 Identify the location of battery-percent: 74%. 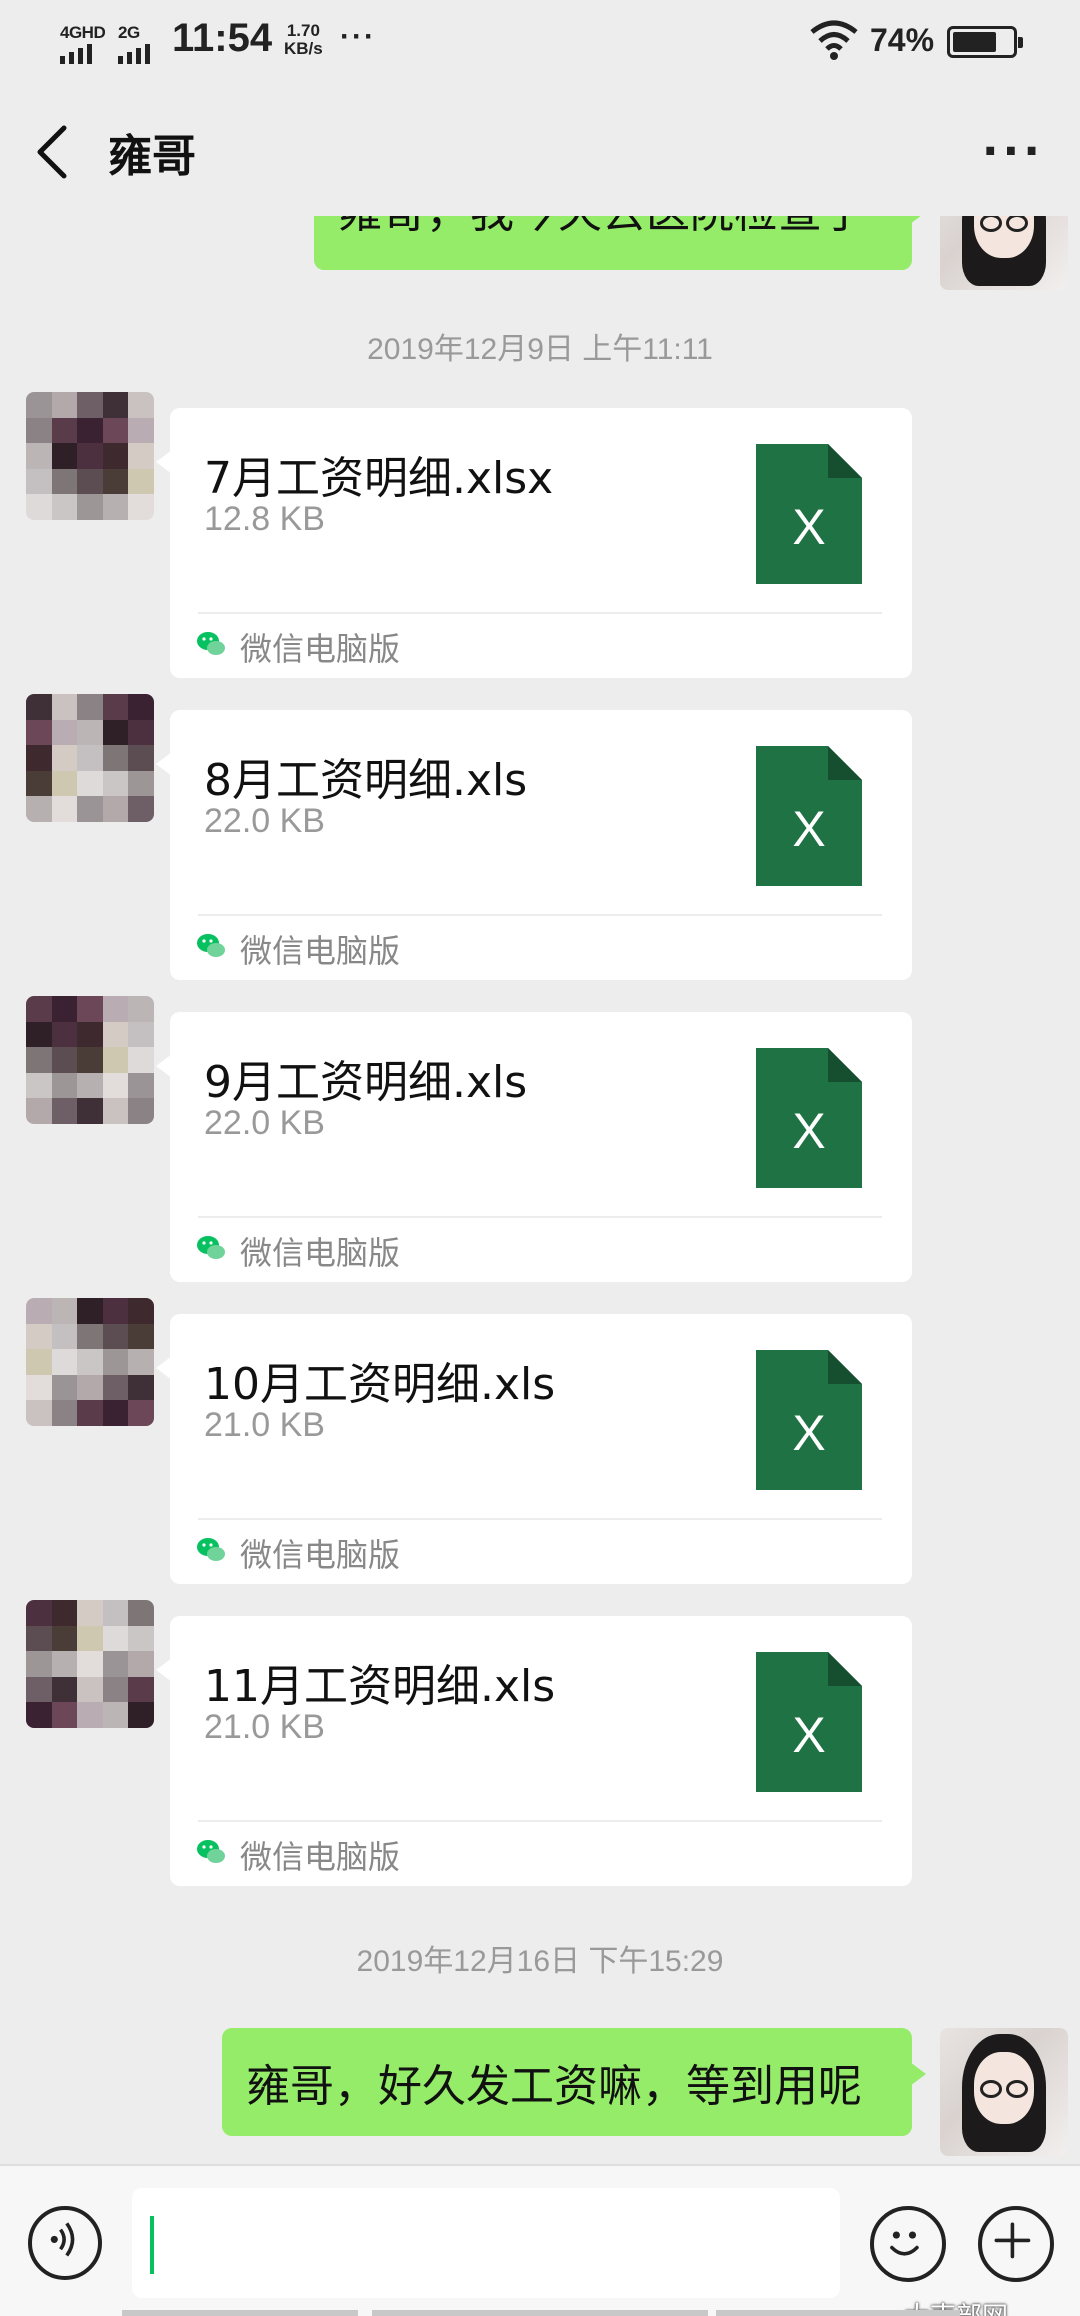
(902, 40).